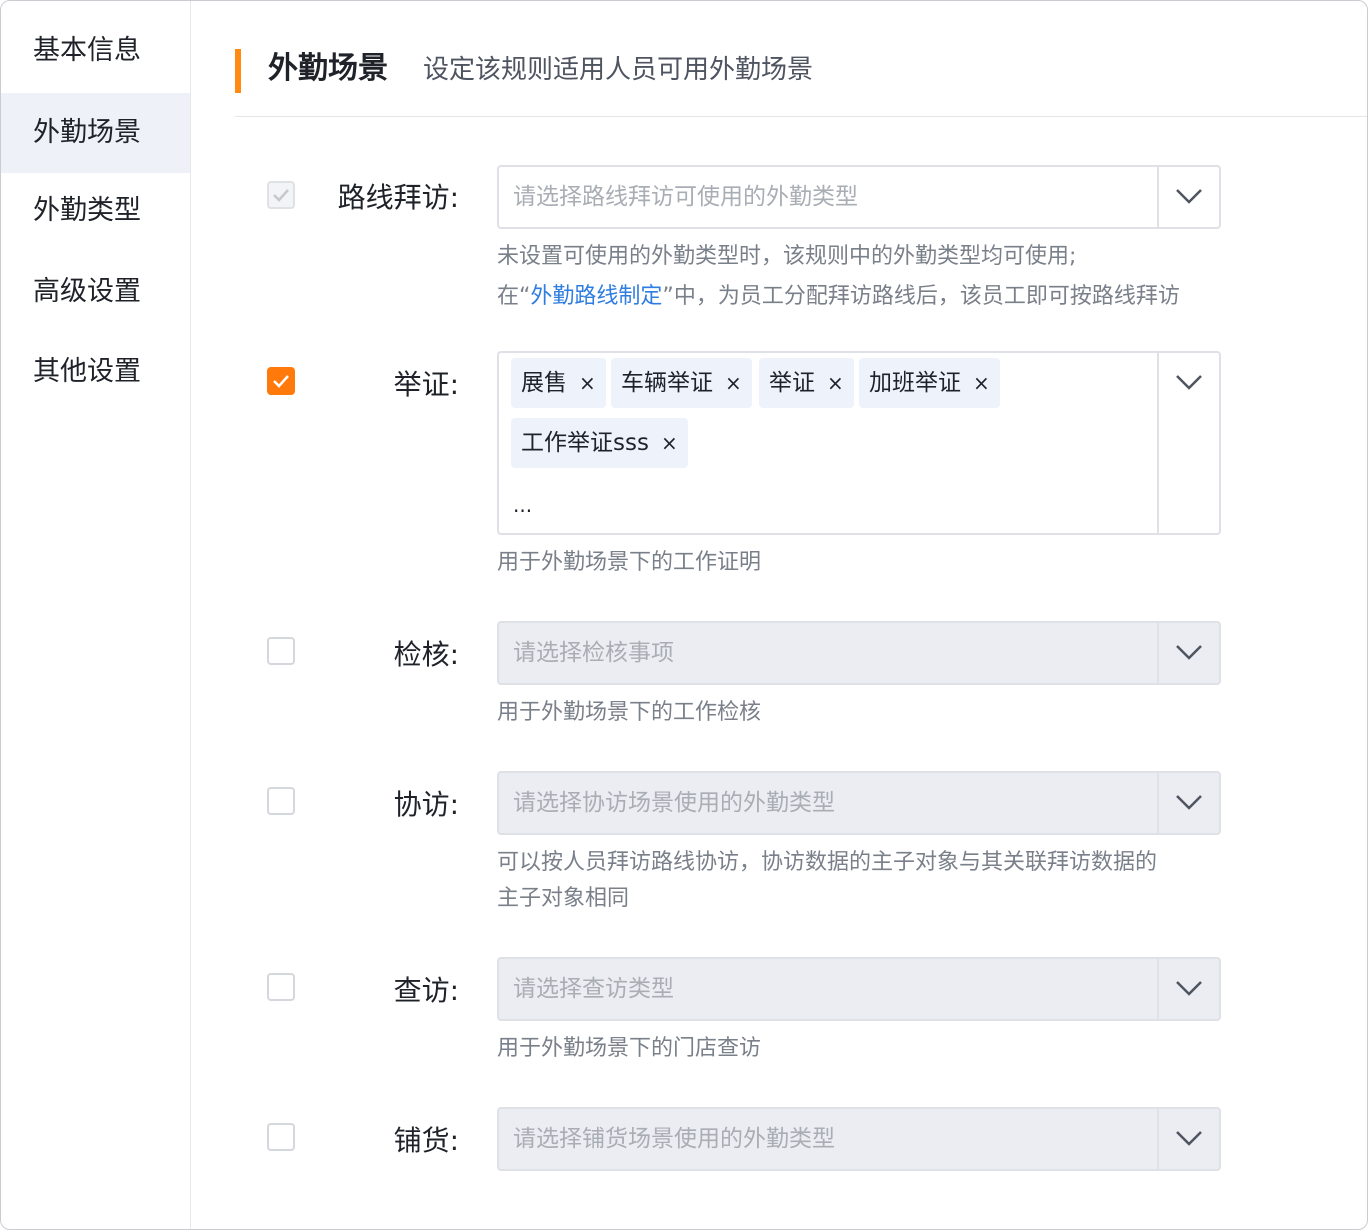 The width and height of the screenshot is (1368, 1230). What do you see at coordinates (426, 384) in the screenshot?
I see `proof-label: 举证:` at bounding box center [426, 384].